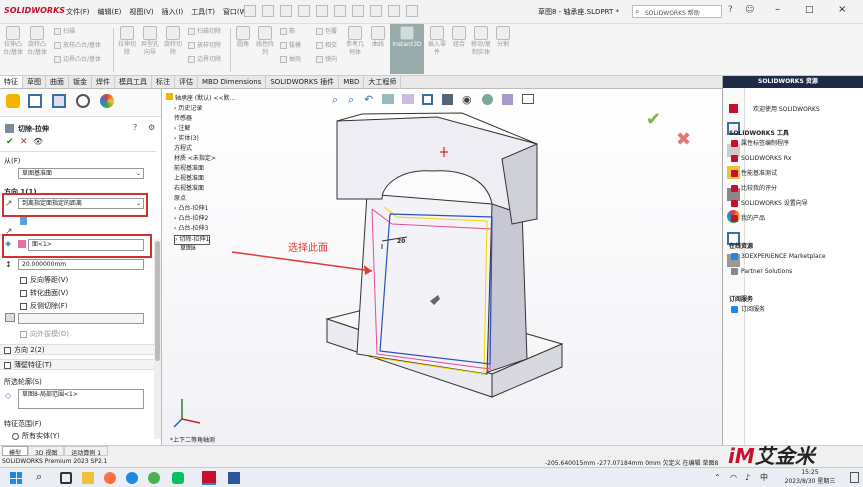 The width and height of the screenshot is (863, 487). Describe the element at coordinates (437, 41) in the screenshot. I see `insert-part-button: 插入零件` at that location.